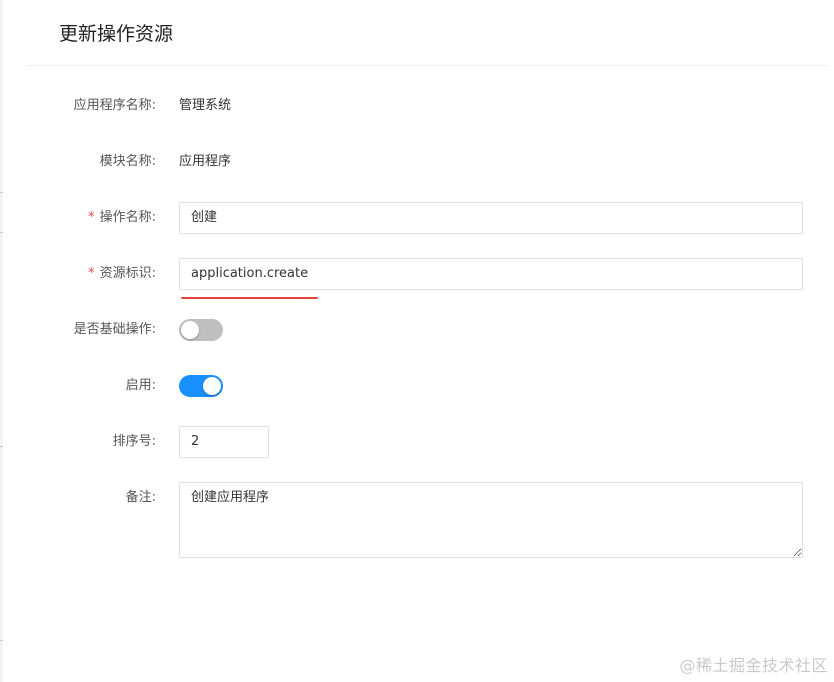 Image resolution: width=834 pixels, height=682 pixels. I want to click on dialog-header: 更新操作资源, so click(427, 33).